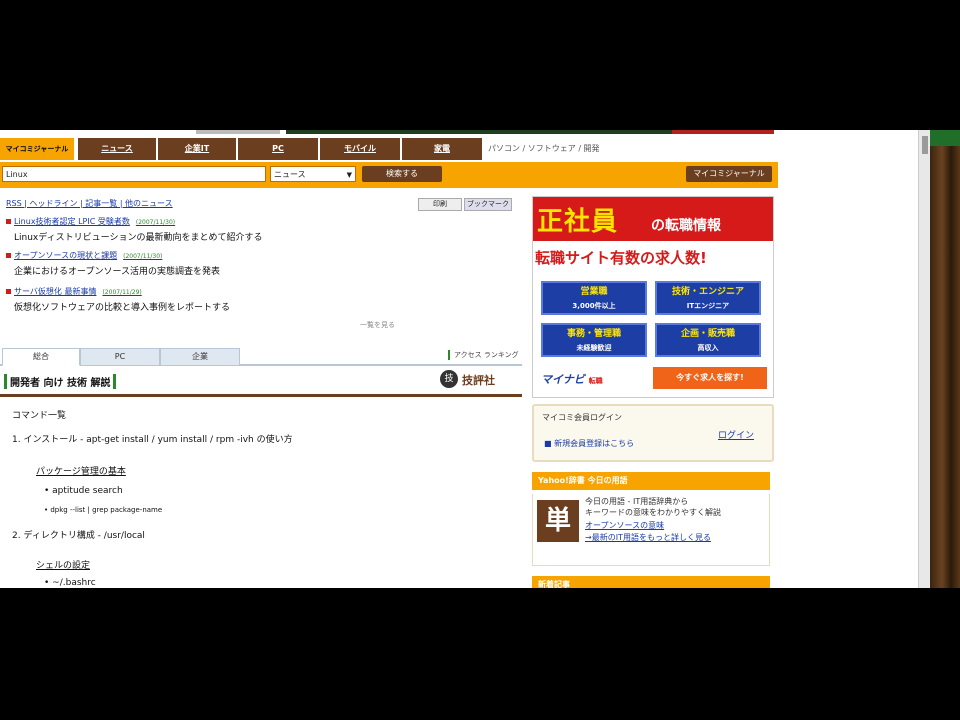  What do you see at coordinates (118, 149) in the screenshot?
I see `nav-tab: ニュース` at bounding box center [118, 149].